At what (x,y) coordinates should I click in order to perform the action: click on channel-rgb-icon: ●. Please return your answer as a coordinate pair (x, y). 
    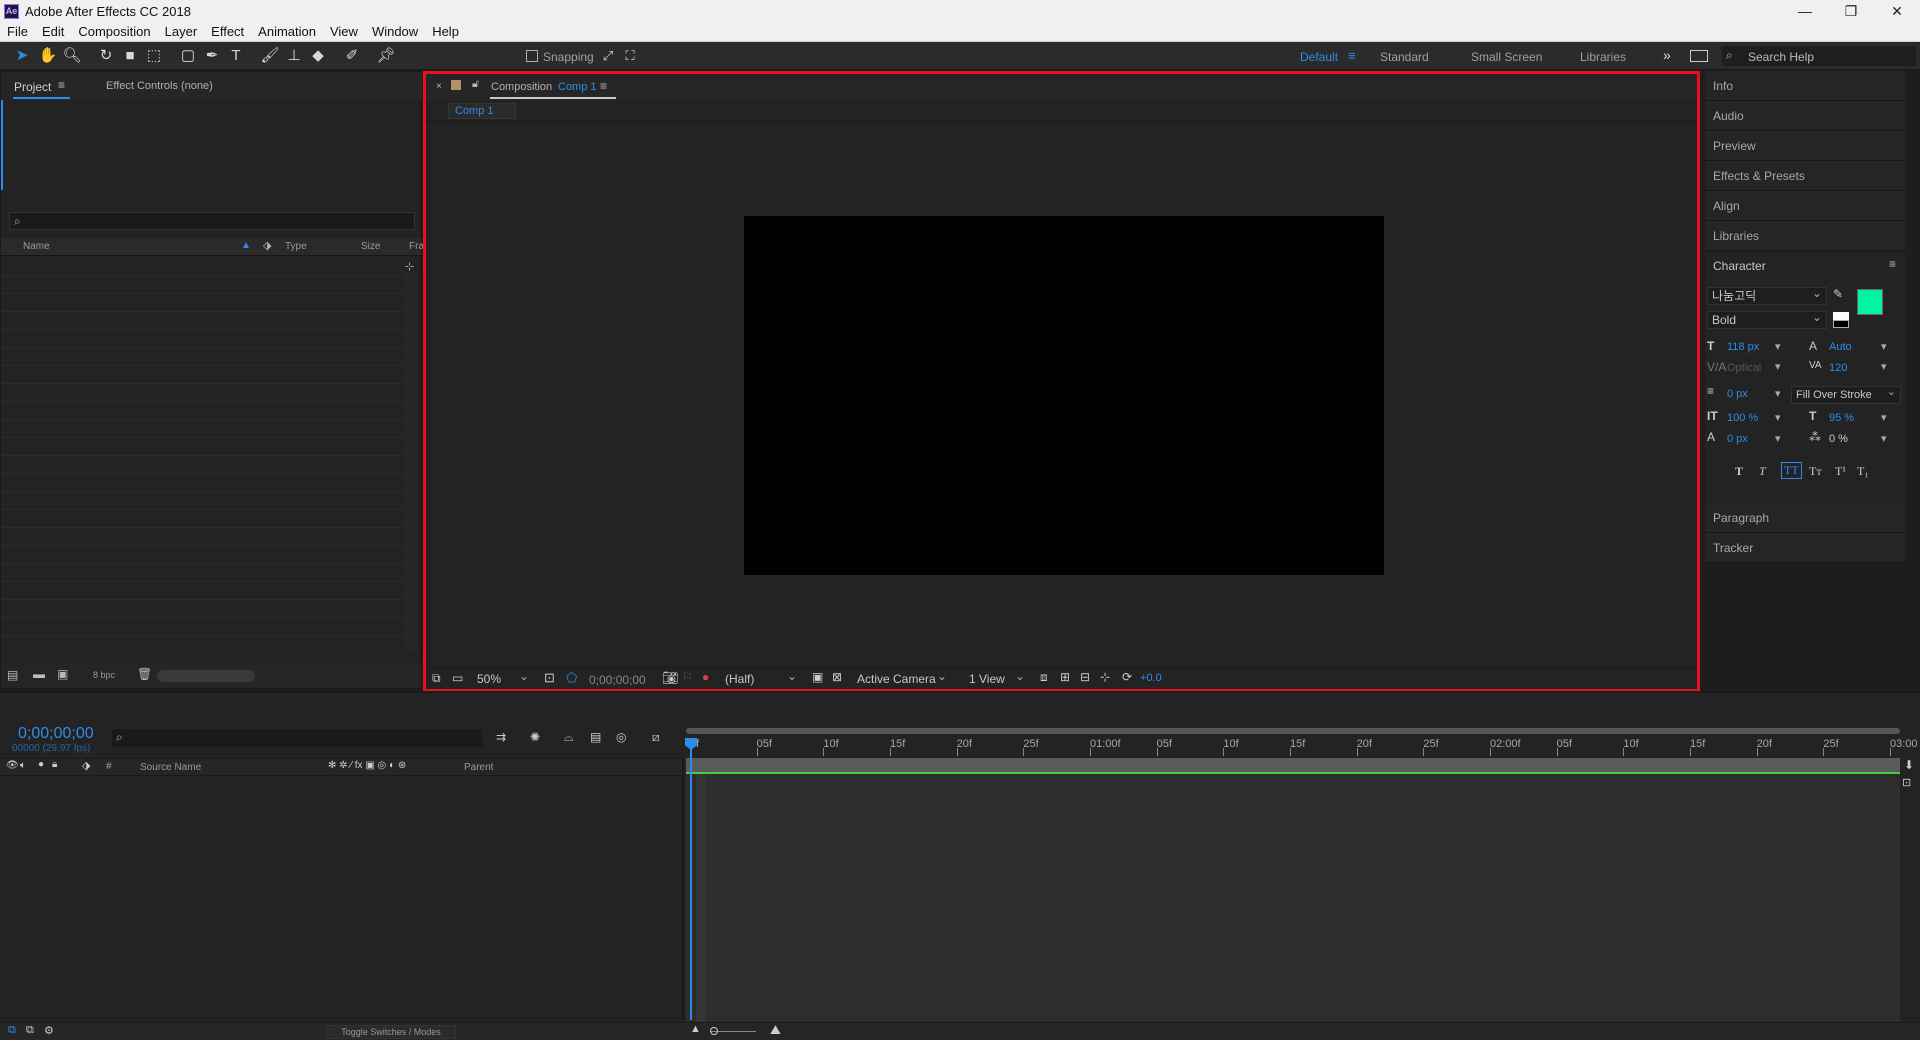
    Looking at the image, I should click on (705, 677).